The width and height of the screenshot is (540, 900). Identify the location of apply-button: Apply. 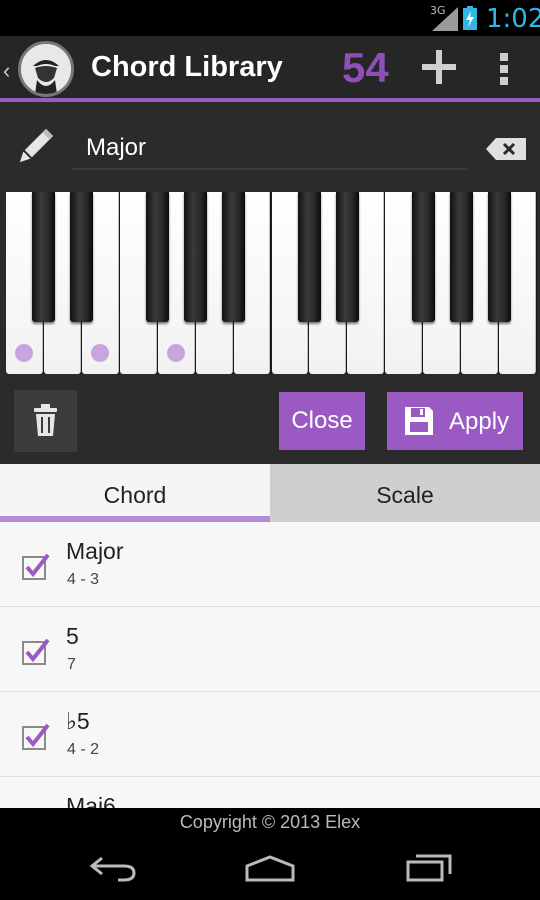
(455, 421).